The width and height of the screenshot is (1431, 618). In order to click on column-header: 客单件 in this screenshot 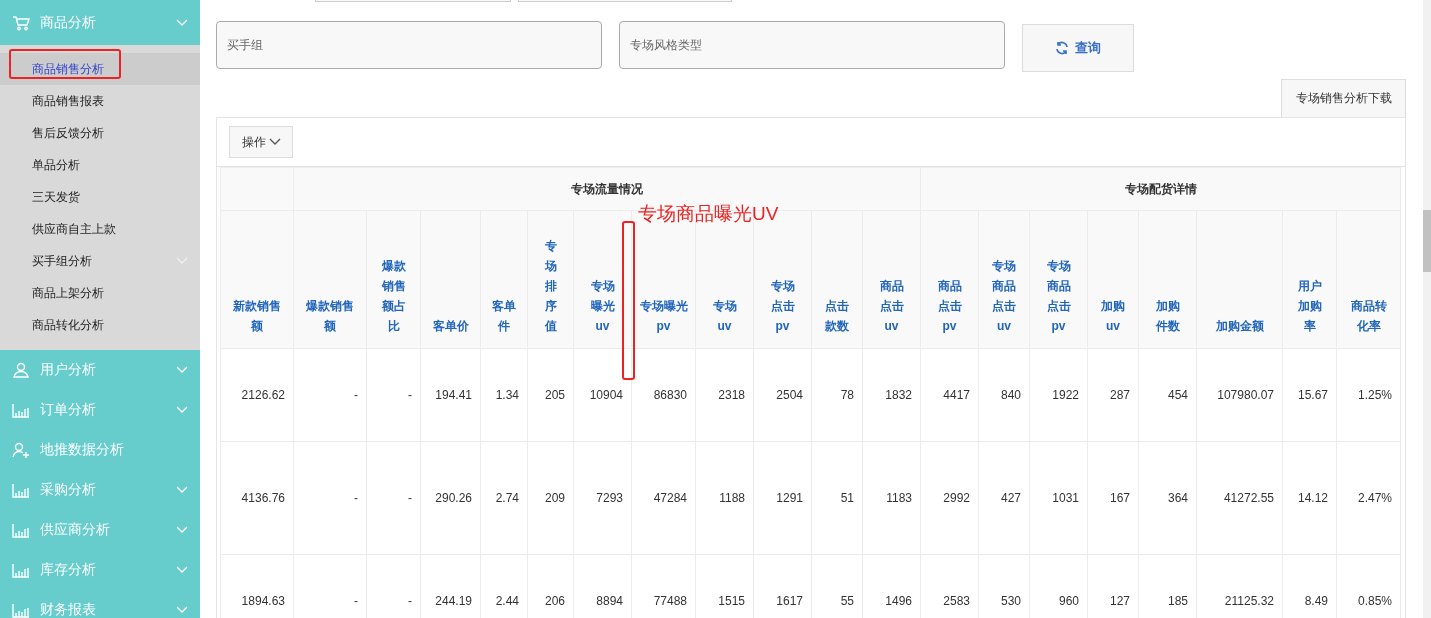, I will do `click(504, 279)`.